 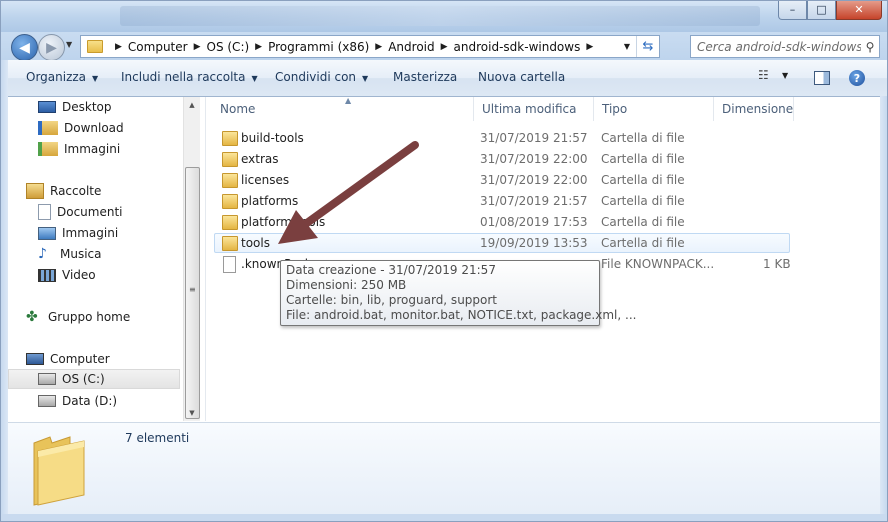 I want to click on burn-button: Masterizza, so click(x=425, y=77).